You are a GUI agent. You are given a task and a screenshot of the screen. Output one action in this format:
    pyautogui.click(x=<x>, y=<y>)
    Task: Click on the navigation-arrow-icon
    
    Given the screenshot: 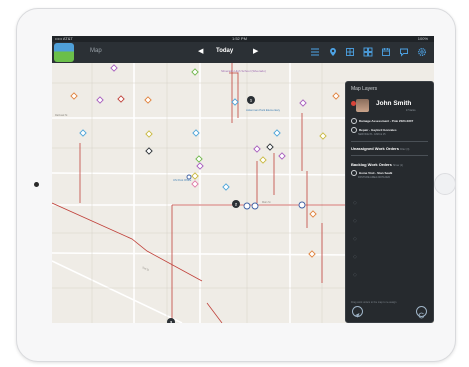 What is the action you would take?
    pyautogui.click(x=357, y=315)
    